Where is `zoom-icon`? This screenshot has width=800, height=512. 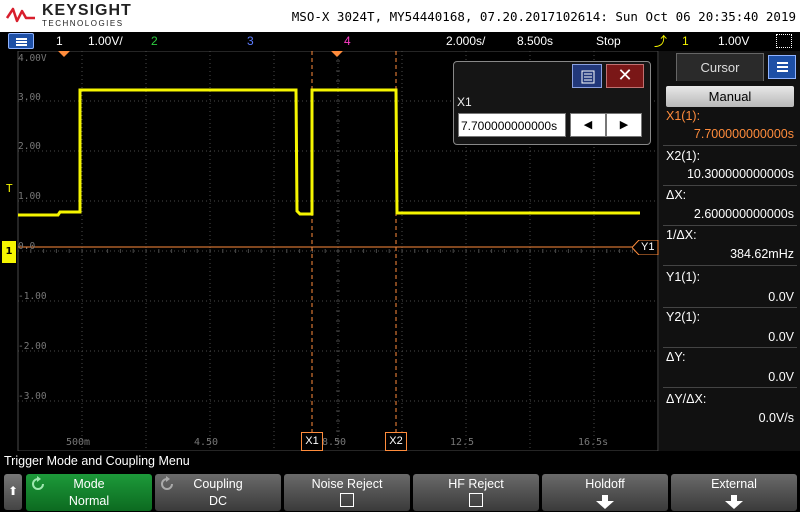
zoom-icon is located at coordinates (784, 41).